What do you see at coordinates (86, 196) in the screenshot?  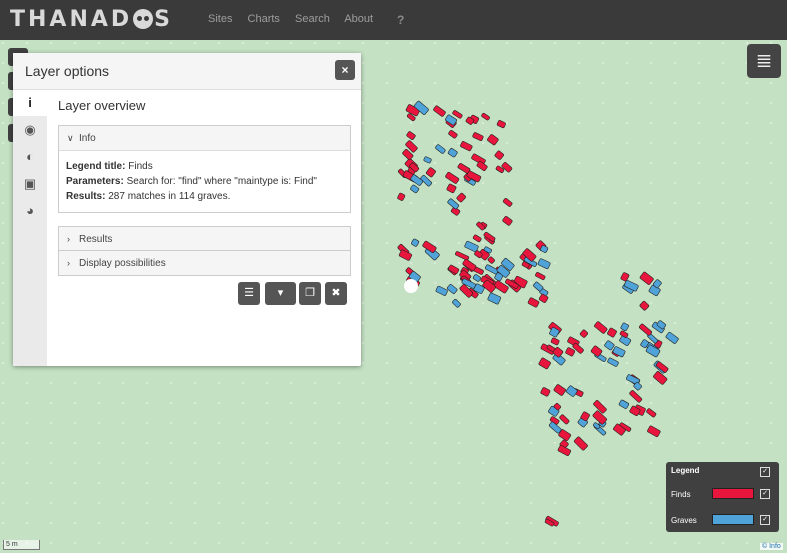 I see `results-label: Results:` at bounding box center [86, 196].